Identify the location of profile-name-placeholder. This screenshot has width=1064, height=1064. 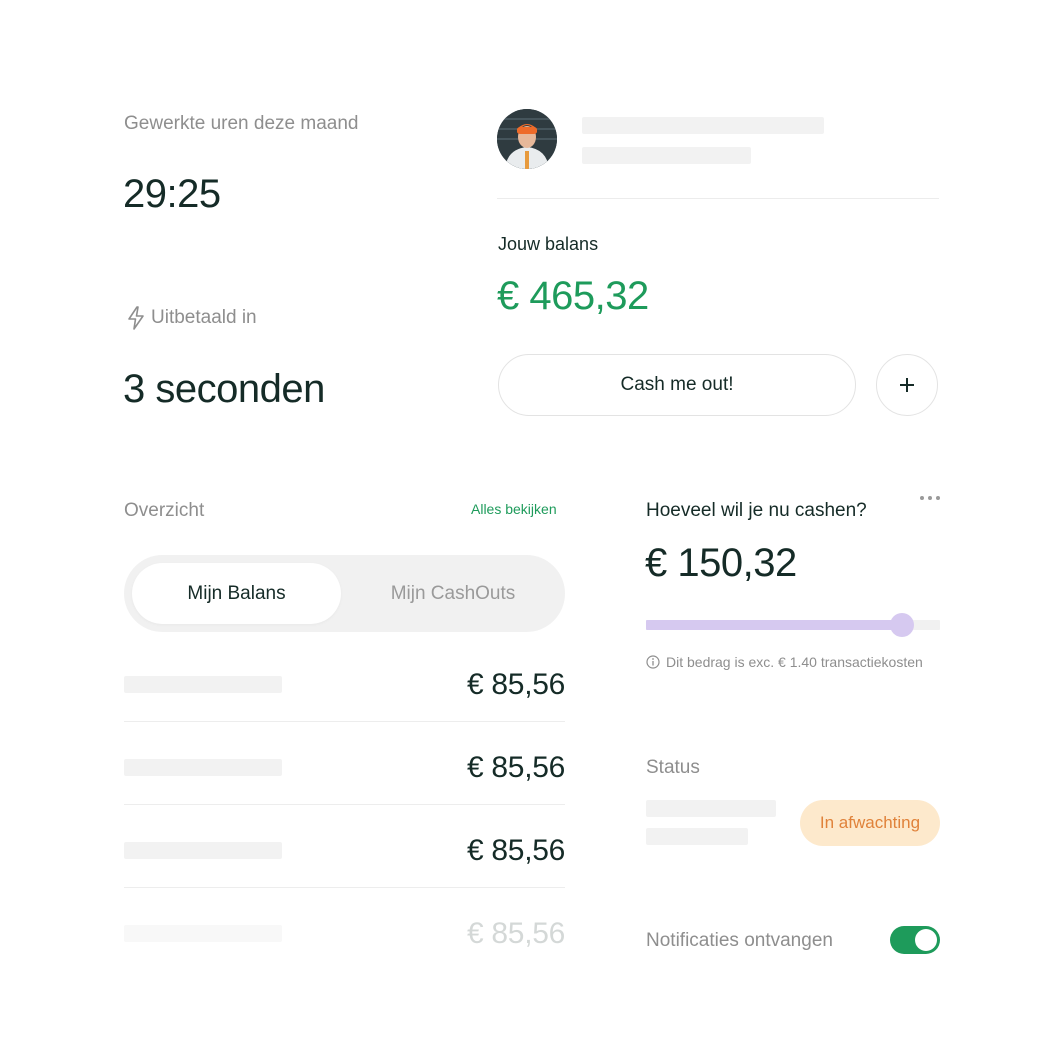
(703, 125).